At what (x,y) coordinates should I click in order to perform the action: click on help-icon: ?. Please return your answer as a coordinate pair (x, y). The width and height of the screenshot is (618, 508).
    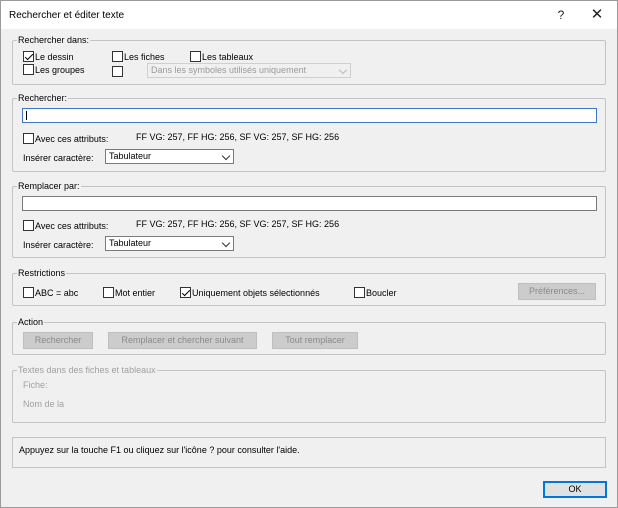
    Looking at the image, I should click on (561, 15).